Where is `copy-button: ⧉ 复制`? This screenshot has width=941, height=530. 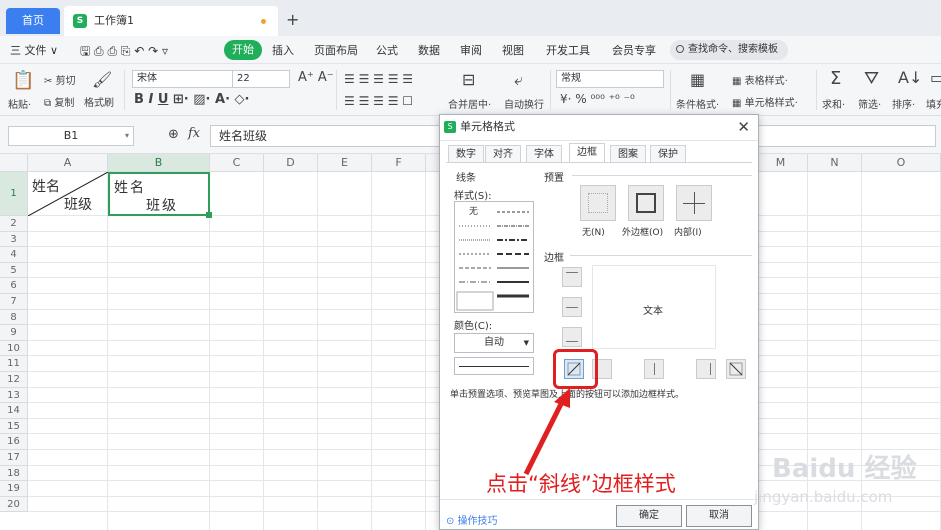
copy-button: ⧉ 复制 is located at coordinates (59, 101).